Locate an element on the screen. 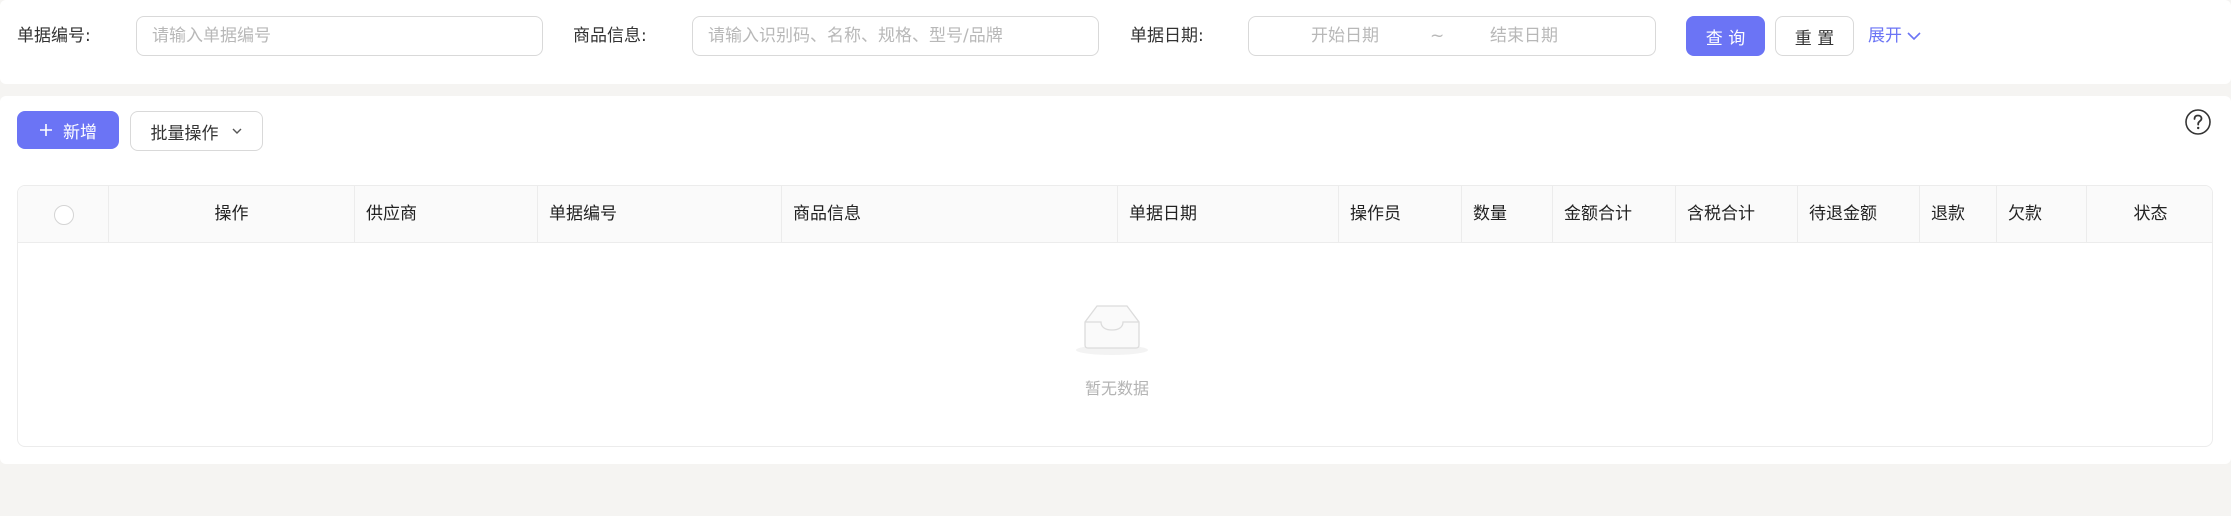  batch-operation-button: 批量操作 is located at coordinates (196, 131).